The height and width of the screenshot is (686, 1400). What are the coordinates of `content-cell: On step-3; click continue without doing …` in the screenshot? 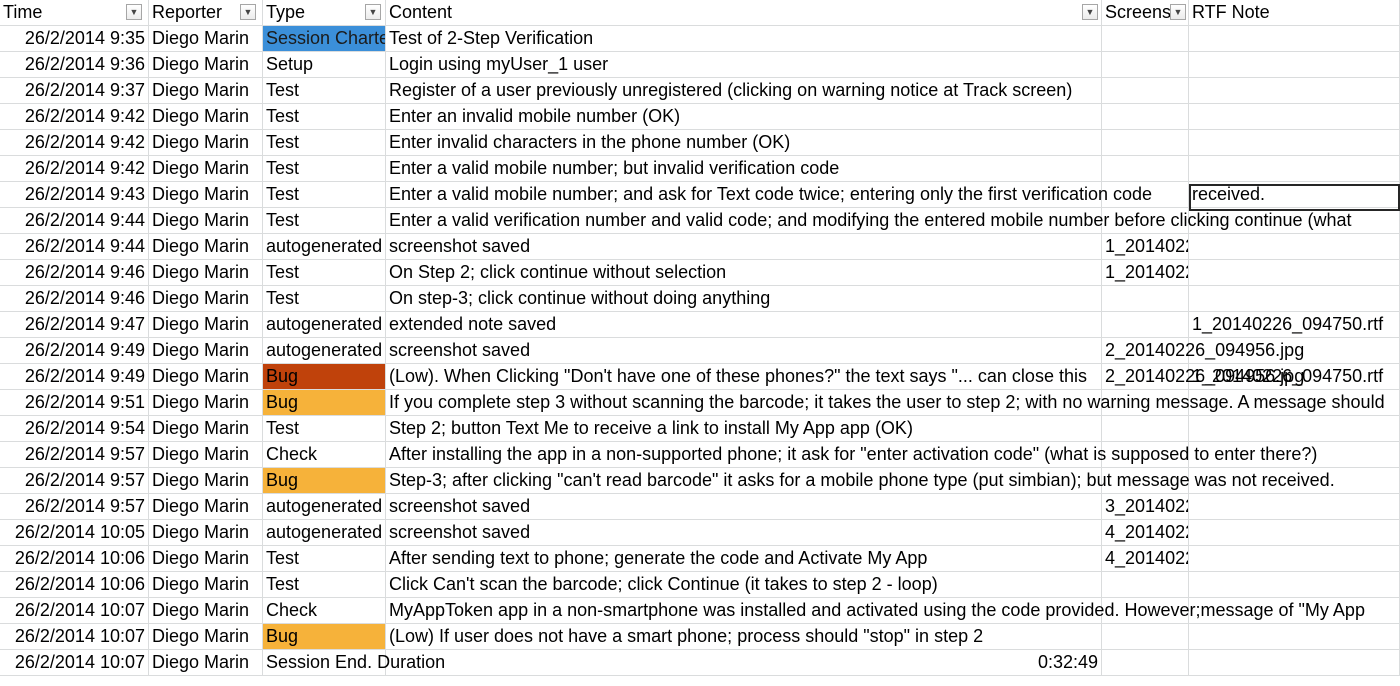 It's located at (744, 299).